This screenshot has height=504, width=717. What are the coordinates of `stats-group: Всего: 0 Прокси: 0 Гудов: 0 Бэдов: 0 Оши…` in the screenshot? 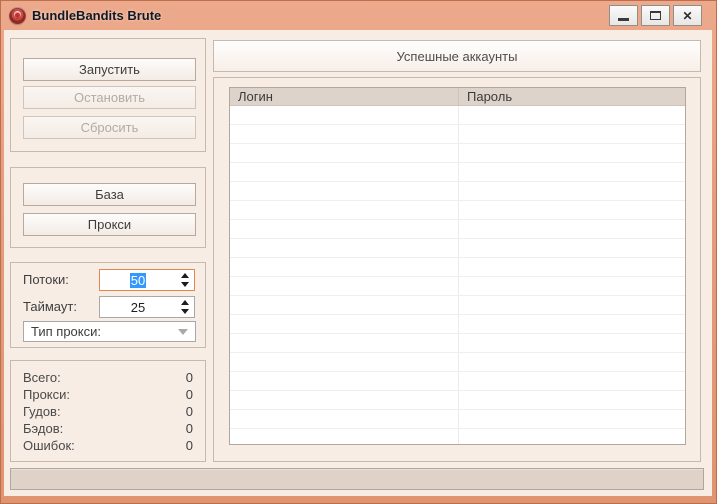 It's located at (108, 411).